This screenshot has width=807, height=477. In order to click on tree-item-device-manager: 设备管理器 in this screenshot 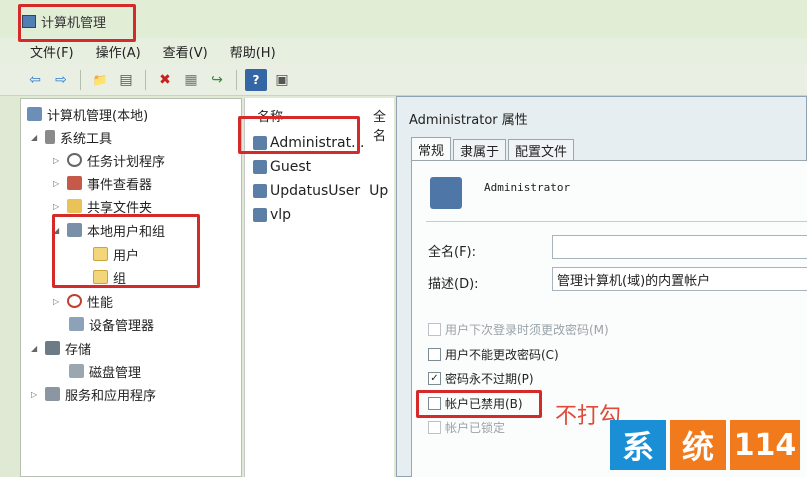, I will do `click(111, 324)`.